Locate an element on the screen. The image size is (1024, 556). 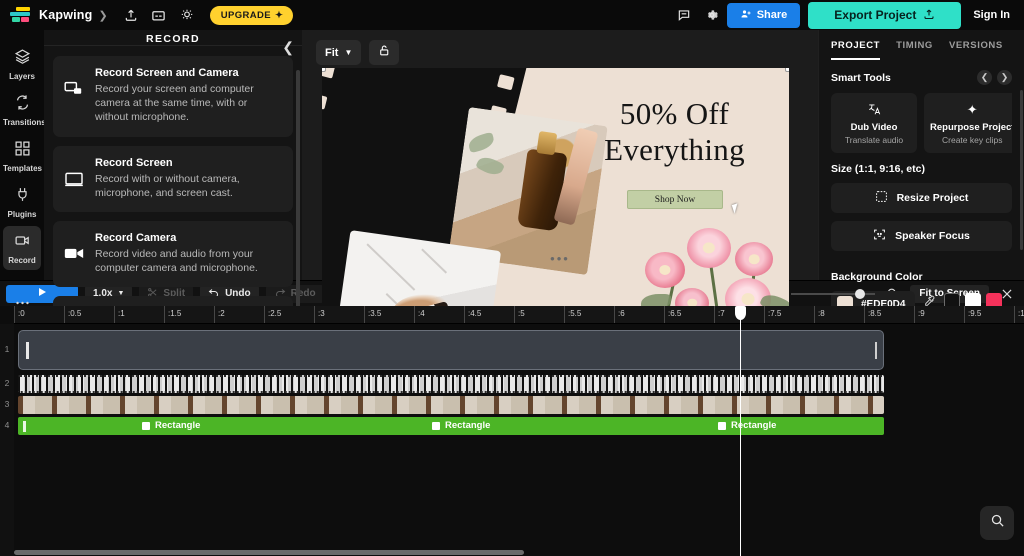
ruler-tick: :6.5 is located at coordinates (672, 314).